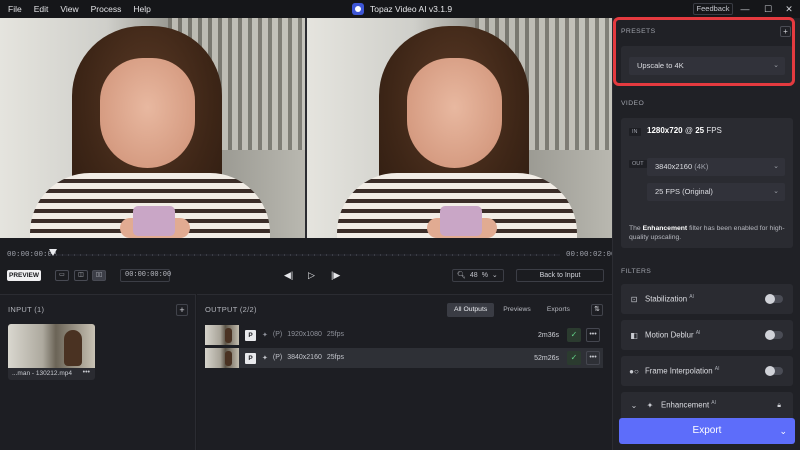  Describe the element at coordinates (560, 275) in the screenshot. I see `back-to-input-button: Back to Input` at that location.